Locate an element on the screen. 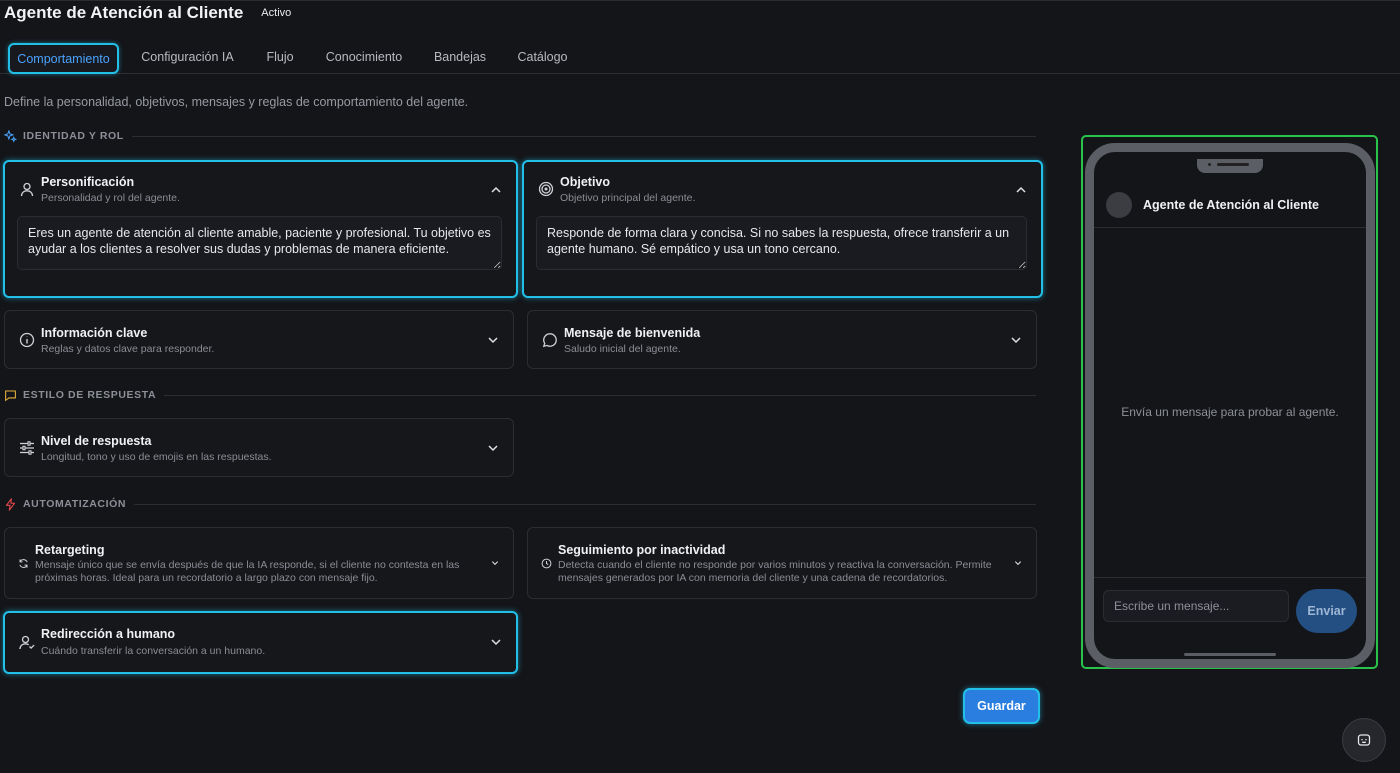 The width and height of the screenshot is (1400, 773). card-subtitle: Objetivo principal del agente. is located at coordinates (628, 198).